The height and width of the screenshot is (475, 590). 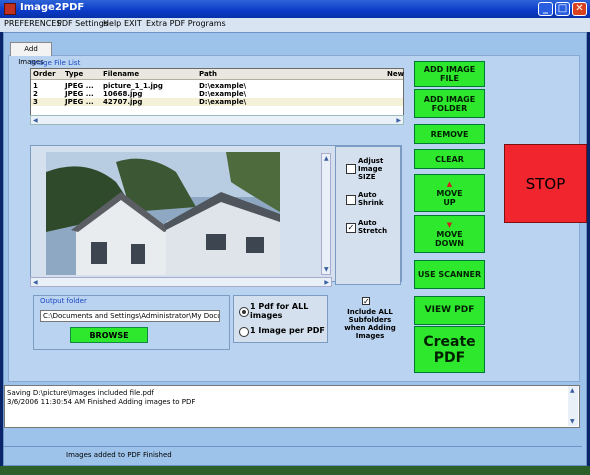 What do you see at coordinates (112, 23) in the screenshot?
I see `menu-help: Help` at bounding box center [112, 23].